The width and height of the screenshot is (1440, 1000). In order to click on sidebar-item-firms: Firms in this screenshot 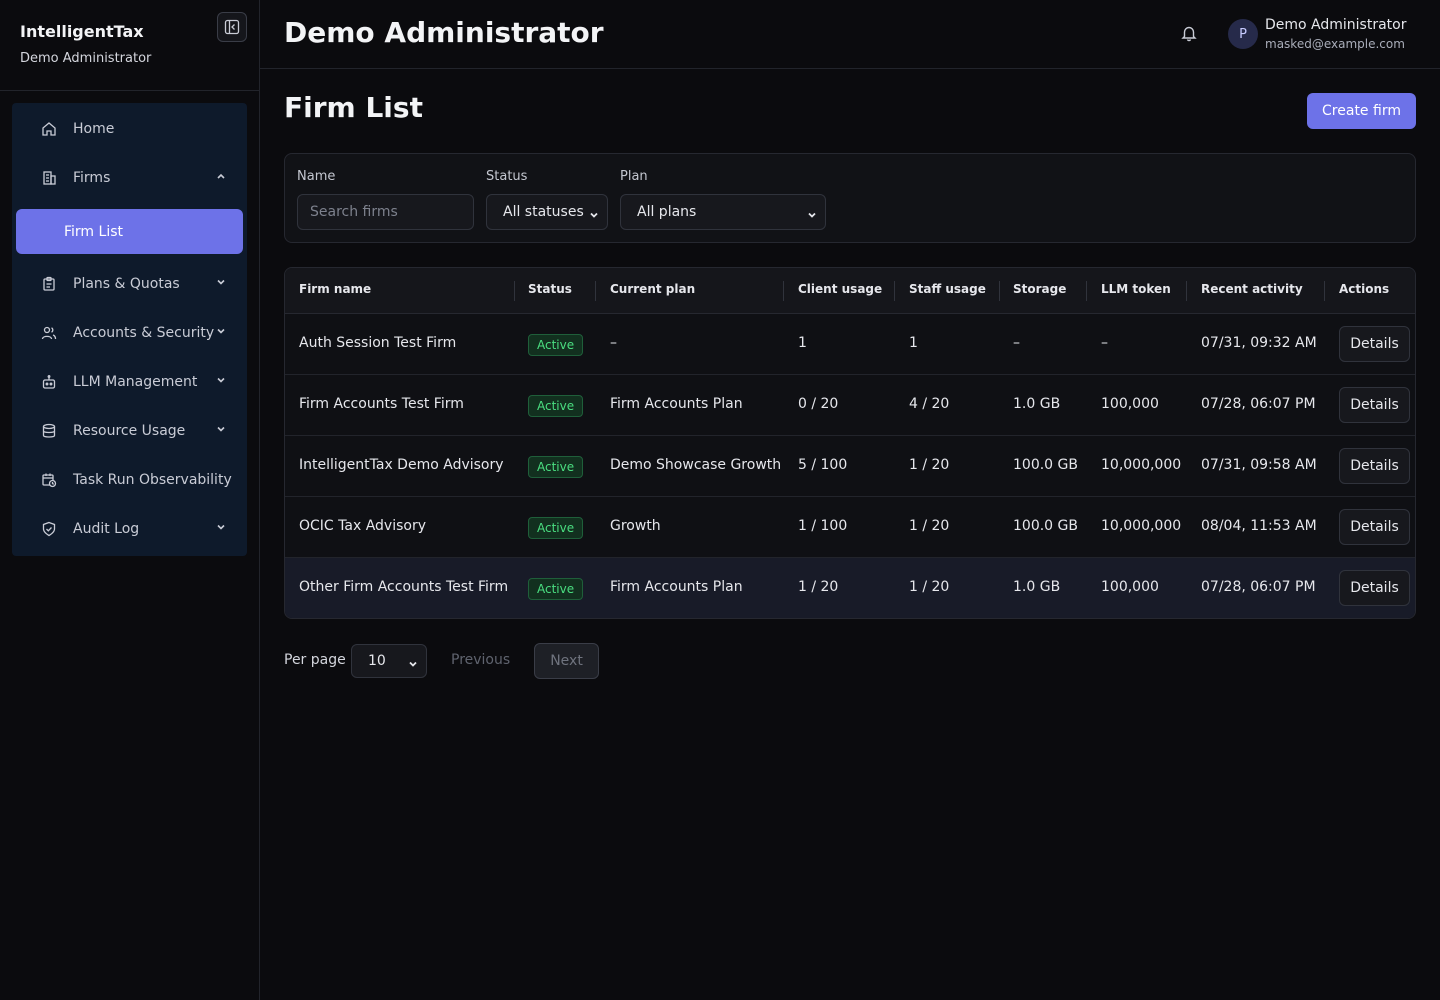, I will do `click(129, 178)`.